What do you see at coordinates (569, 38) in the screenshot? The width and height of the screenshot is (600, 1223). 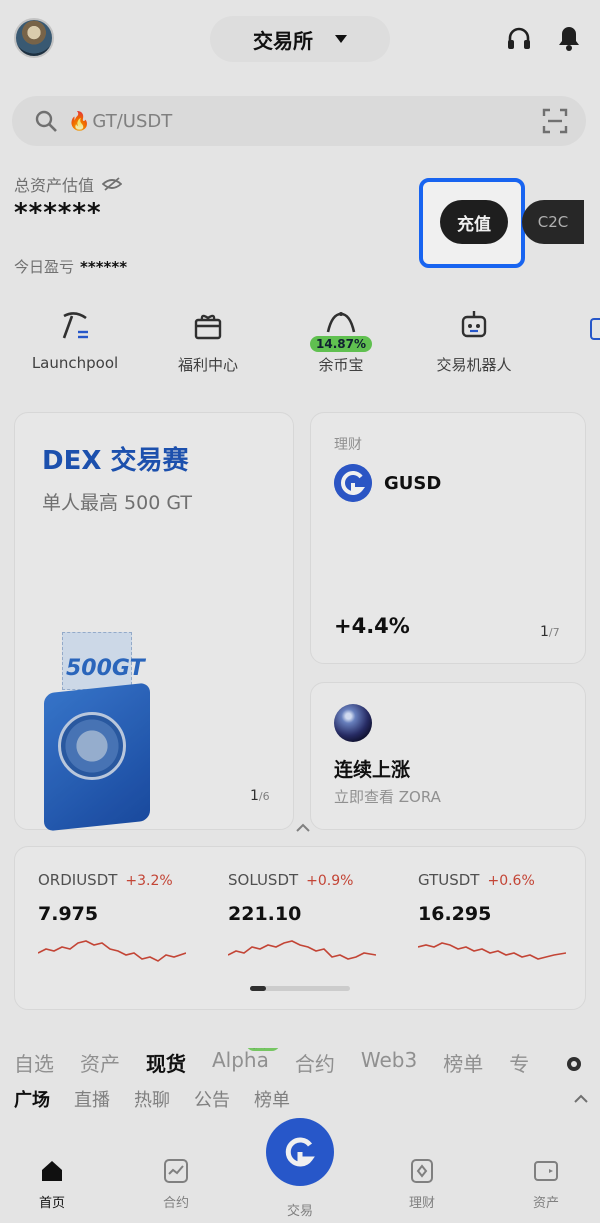 I see `bell-icon` at bounding box center [569, 38].